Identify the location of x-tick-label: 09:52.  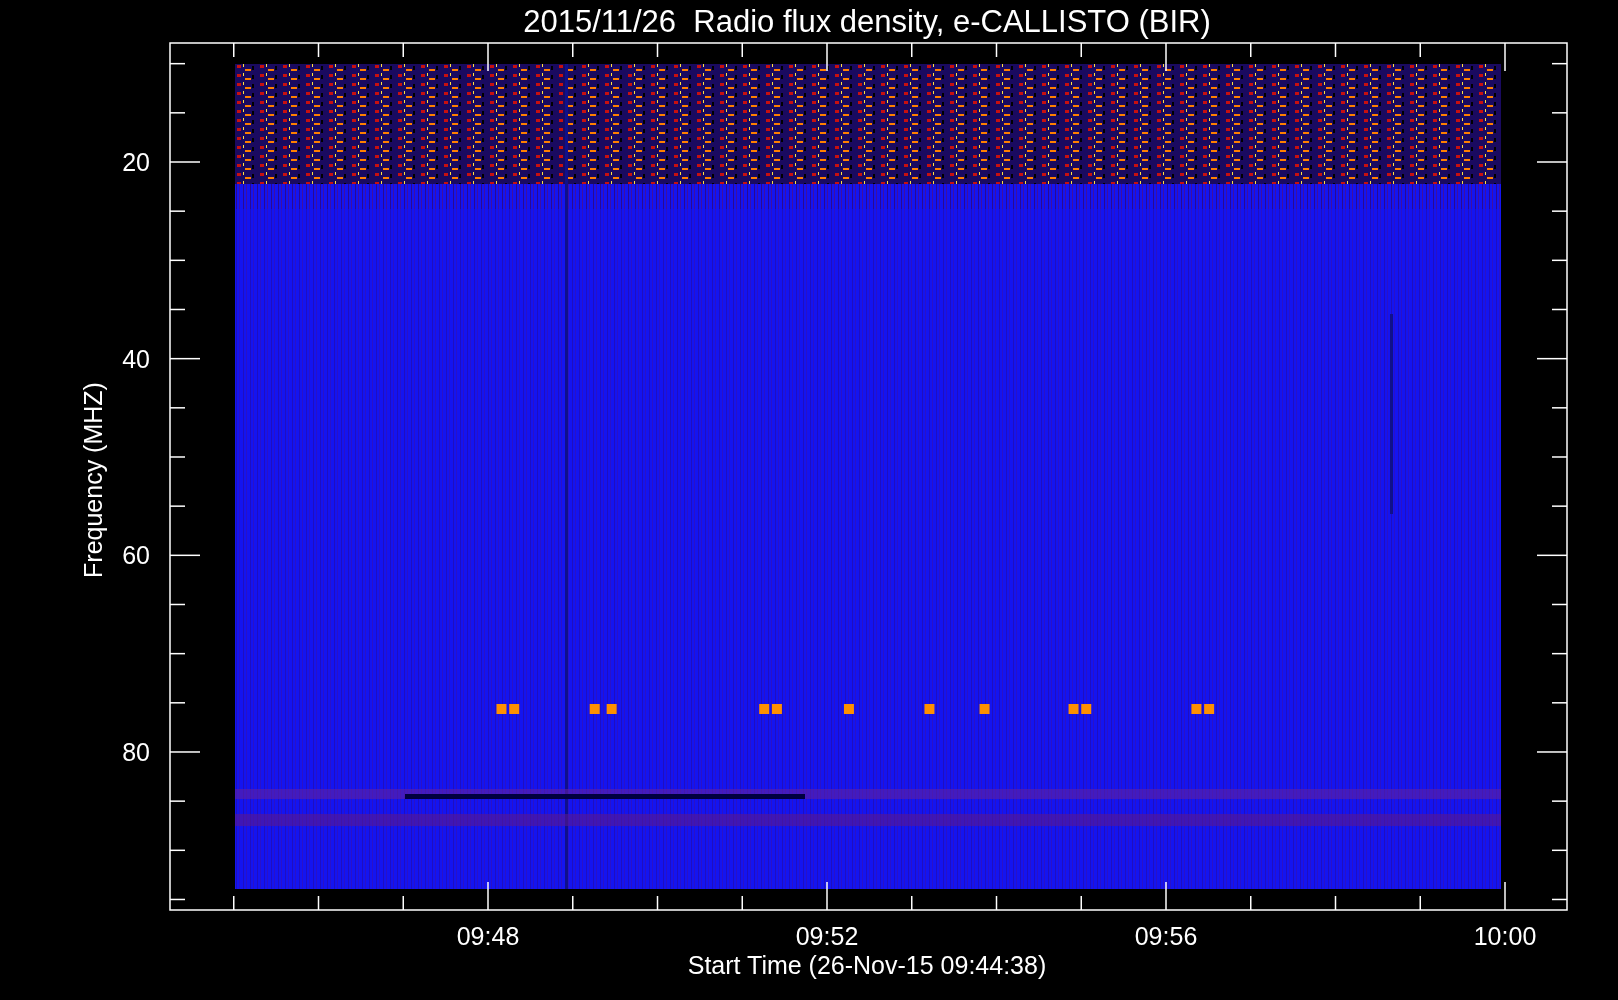
(827, 936).